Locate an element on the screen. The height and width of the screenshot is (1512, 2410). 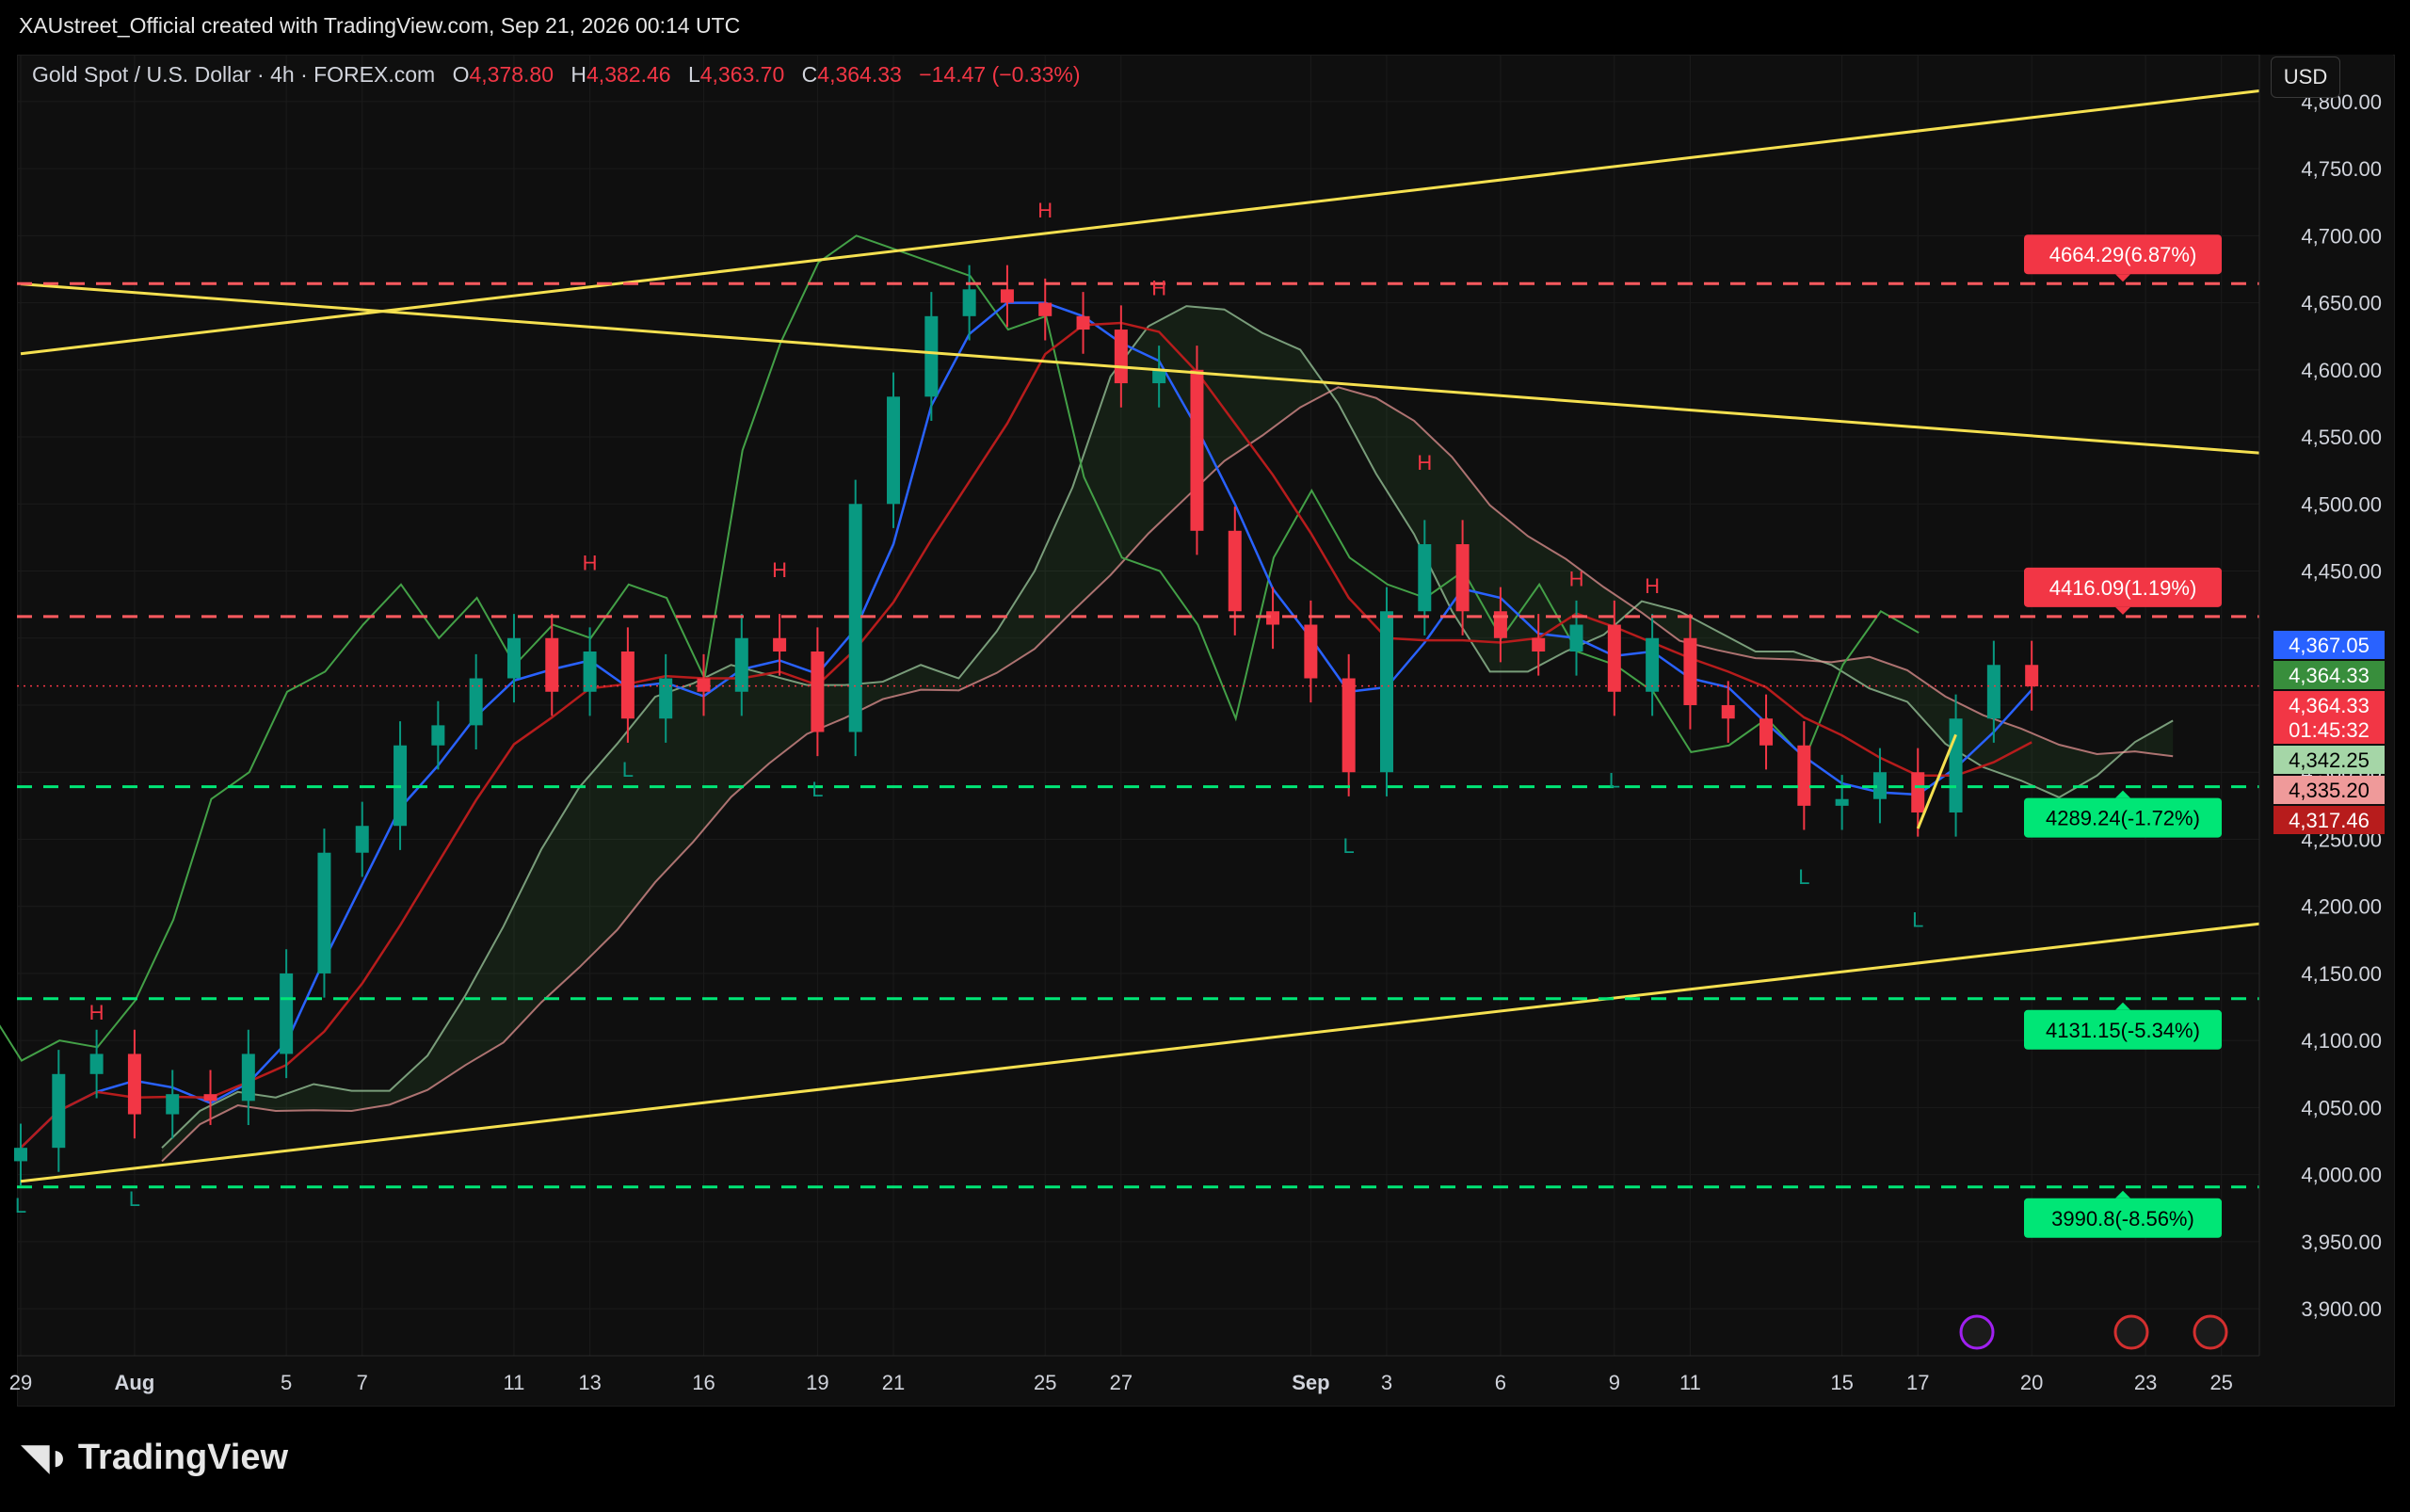
x-tick-label: 13 is located at coordinates (589, 1382).